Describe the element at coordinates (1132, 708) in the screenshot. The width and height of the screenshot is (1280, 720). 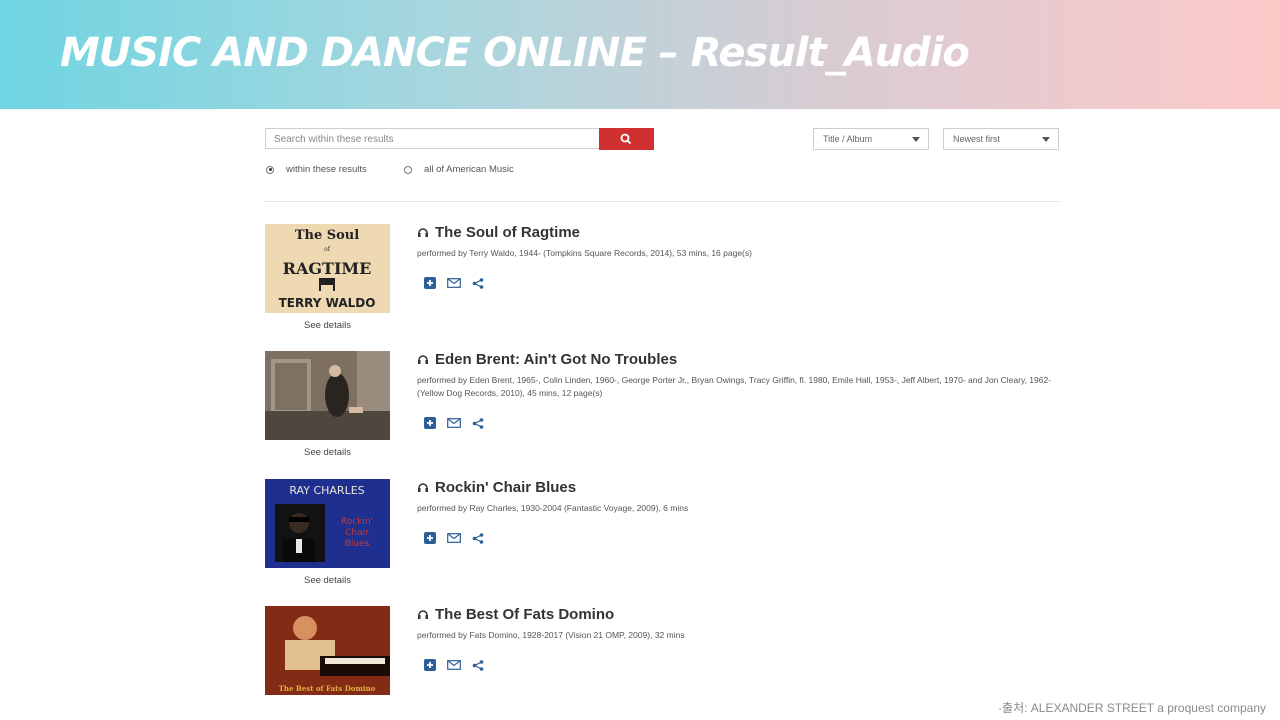
I see `source-credit: ·출처: ALEXANDER STREET a proquest company` at that location.